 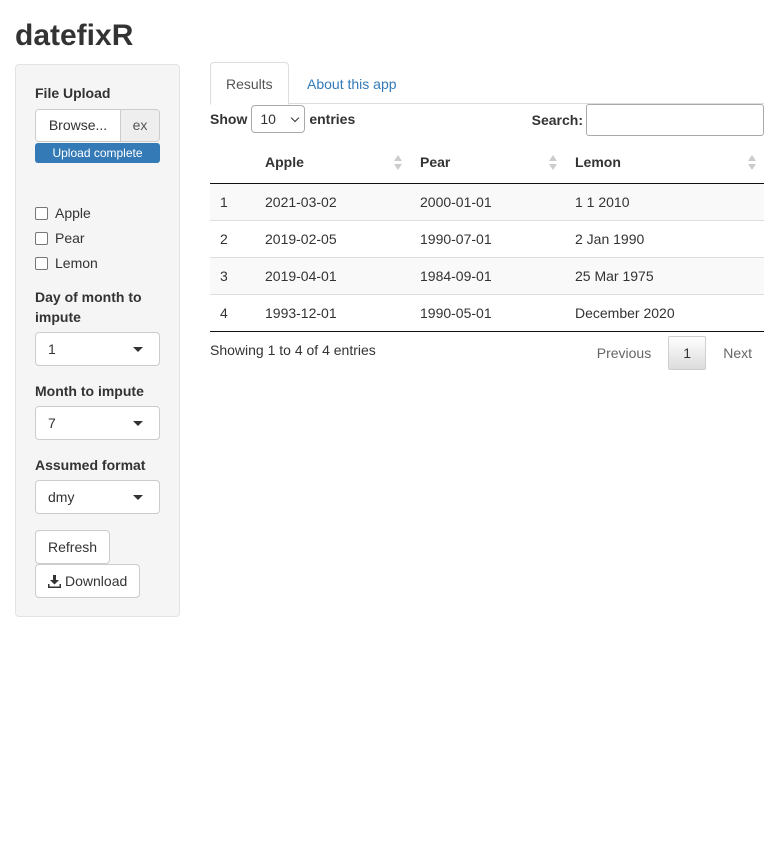 What do you see at coordinates (89, 391) in the screenshot?
I see `month-label: Month to impute` at bounding box center [89, 391].